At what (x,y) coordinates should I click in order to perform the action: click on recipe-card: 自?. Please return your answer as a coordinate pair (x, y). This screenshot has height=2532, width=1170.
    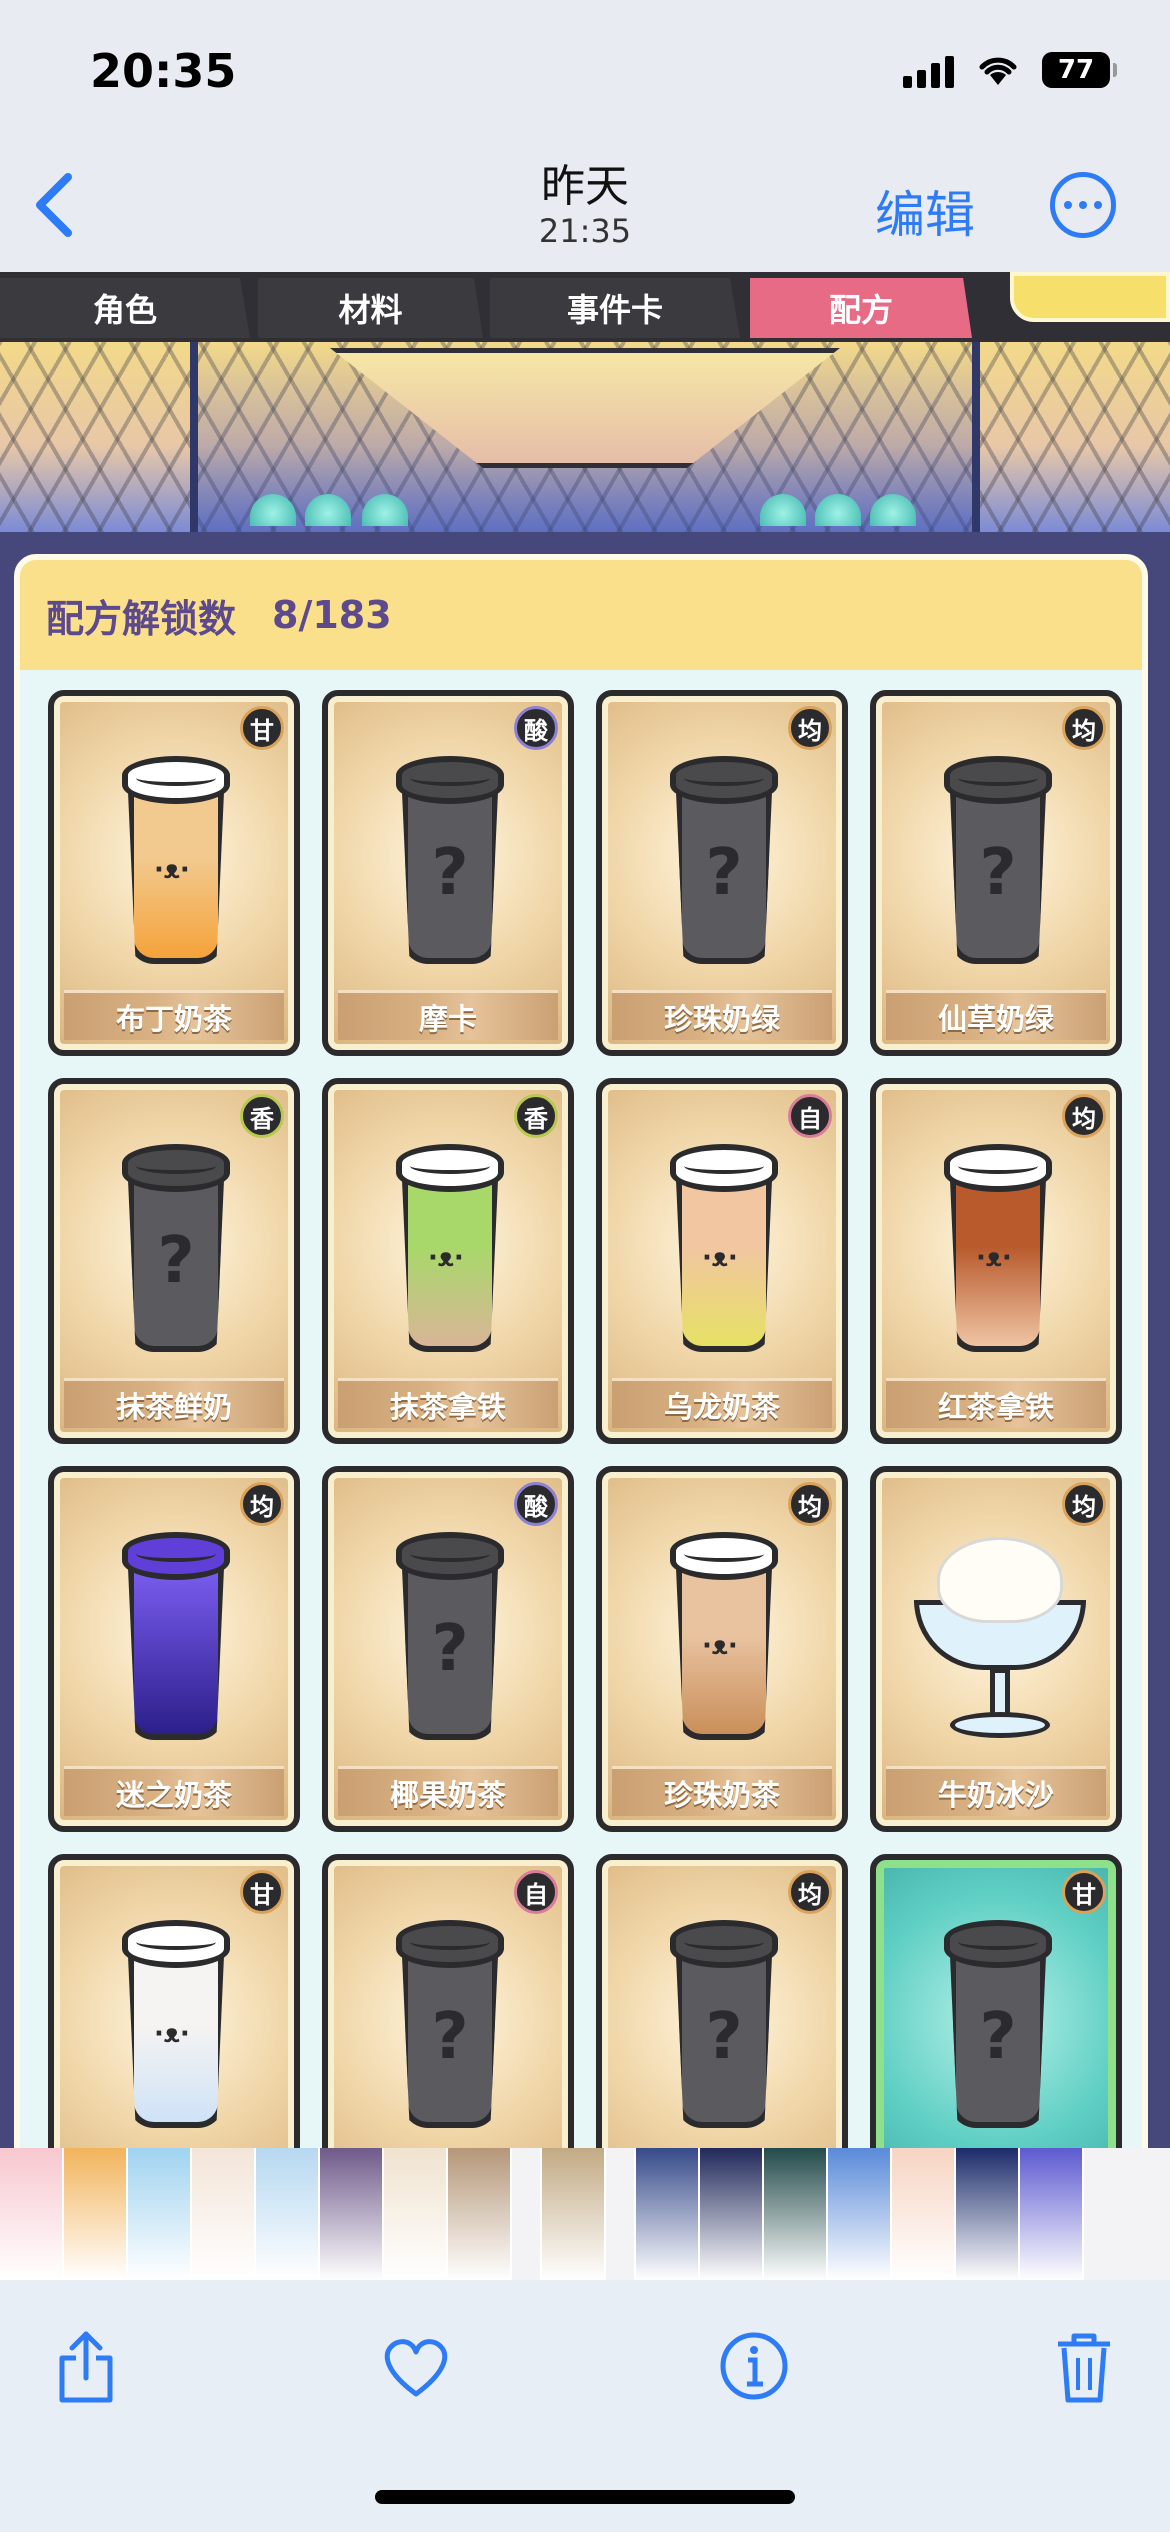
    Looking at the image, I should click on (448, 2001).